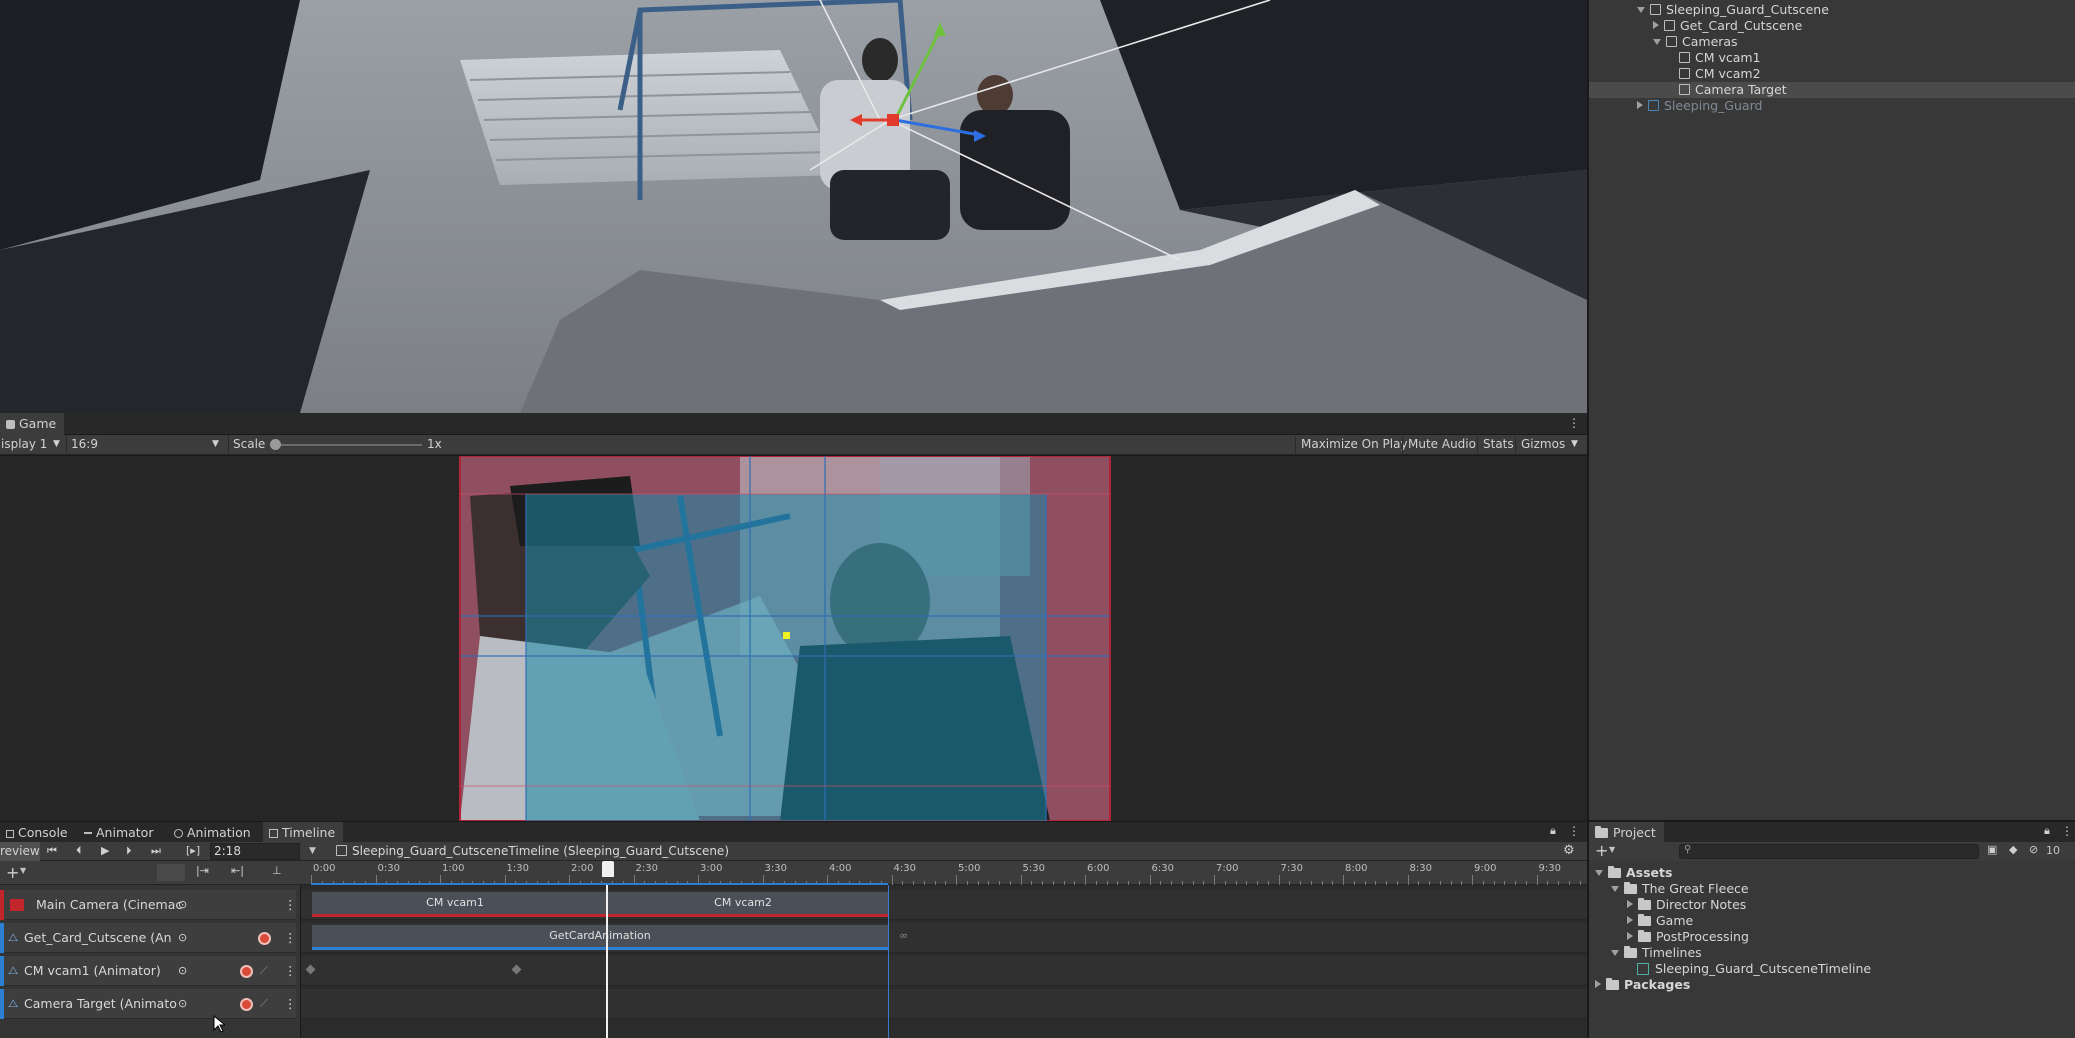  Describe the element at coordinates (146, 445) in the screenshot. I see `aspect-dropdown: 16:9 ▼` at that location.